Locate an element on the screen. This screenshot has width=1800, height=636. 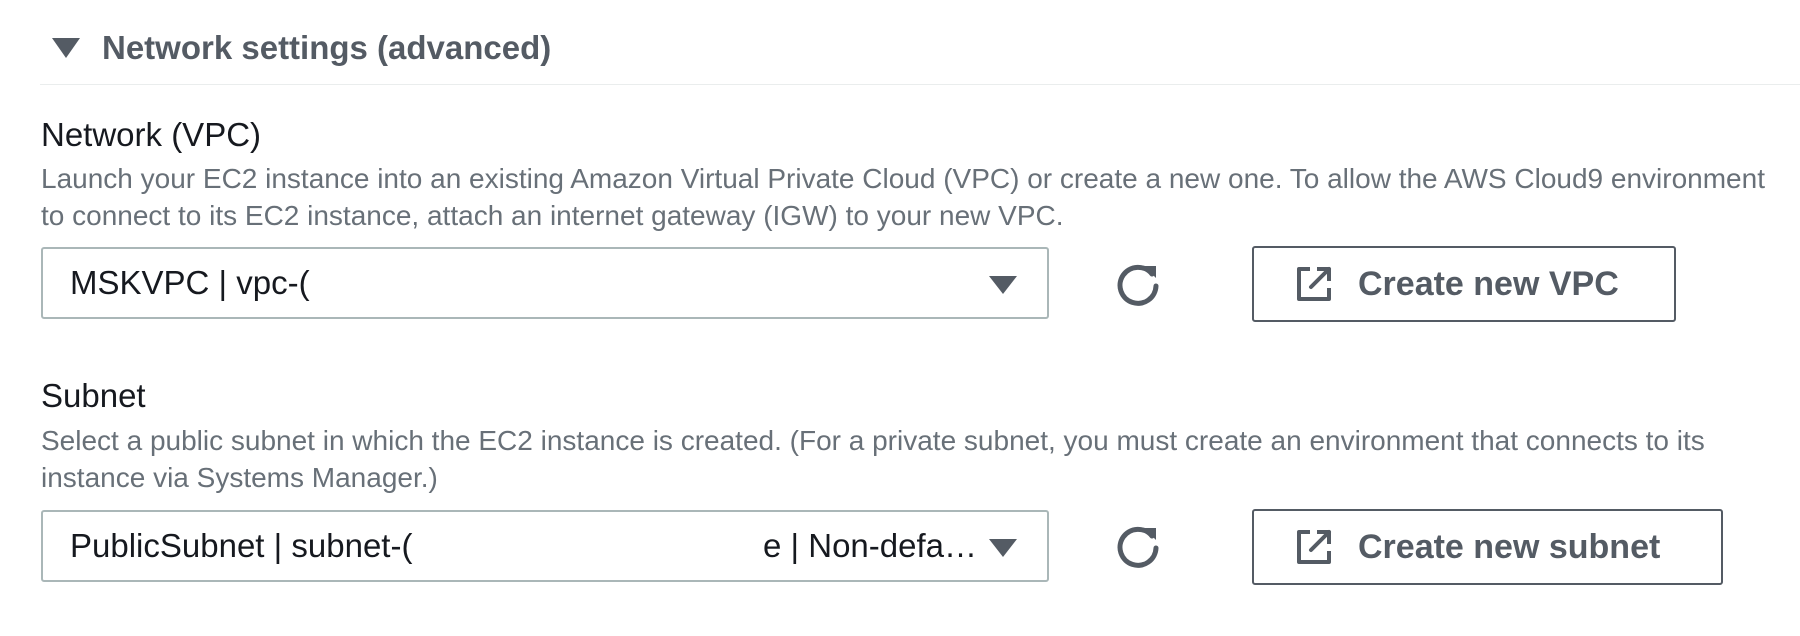
section-divider is located at coordinates (920, 84).